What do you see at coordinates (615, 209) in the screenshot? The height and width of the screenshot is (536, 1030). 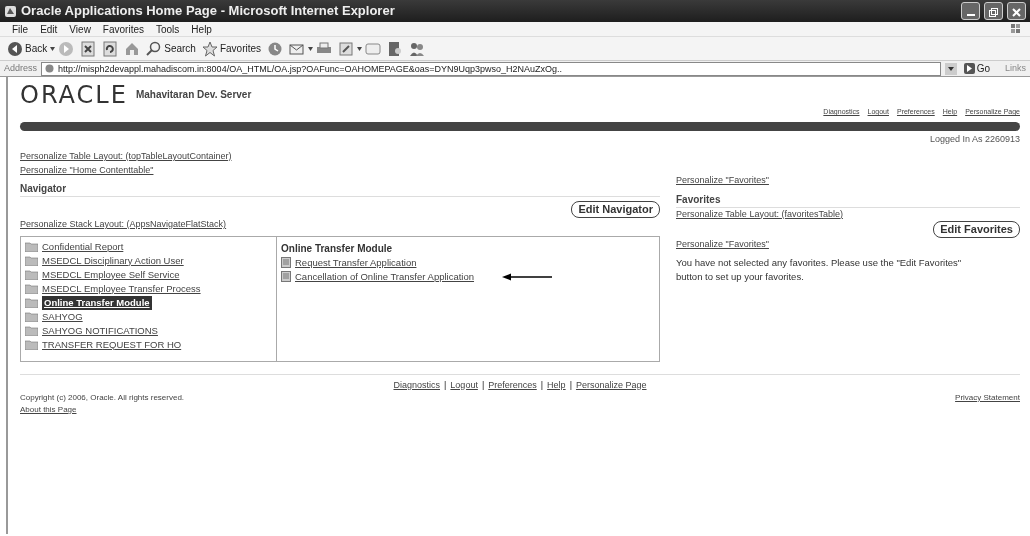 I see `edit-navigator-button: Edit Navigator` at bounding box center [615, 209].